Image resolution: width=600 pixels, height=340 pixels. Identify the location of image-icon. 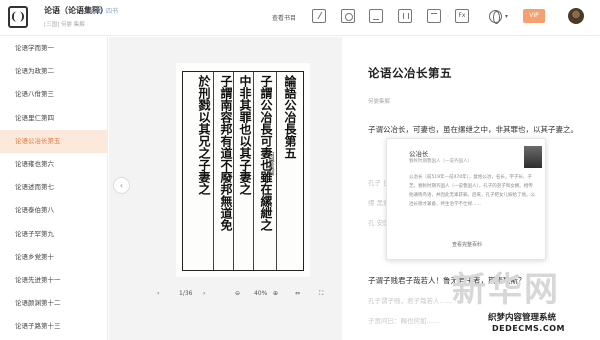
(376, 16).